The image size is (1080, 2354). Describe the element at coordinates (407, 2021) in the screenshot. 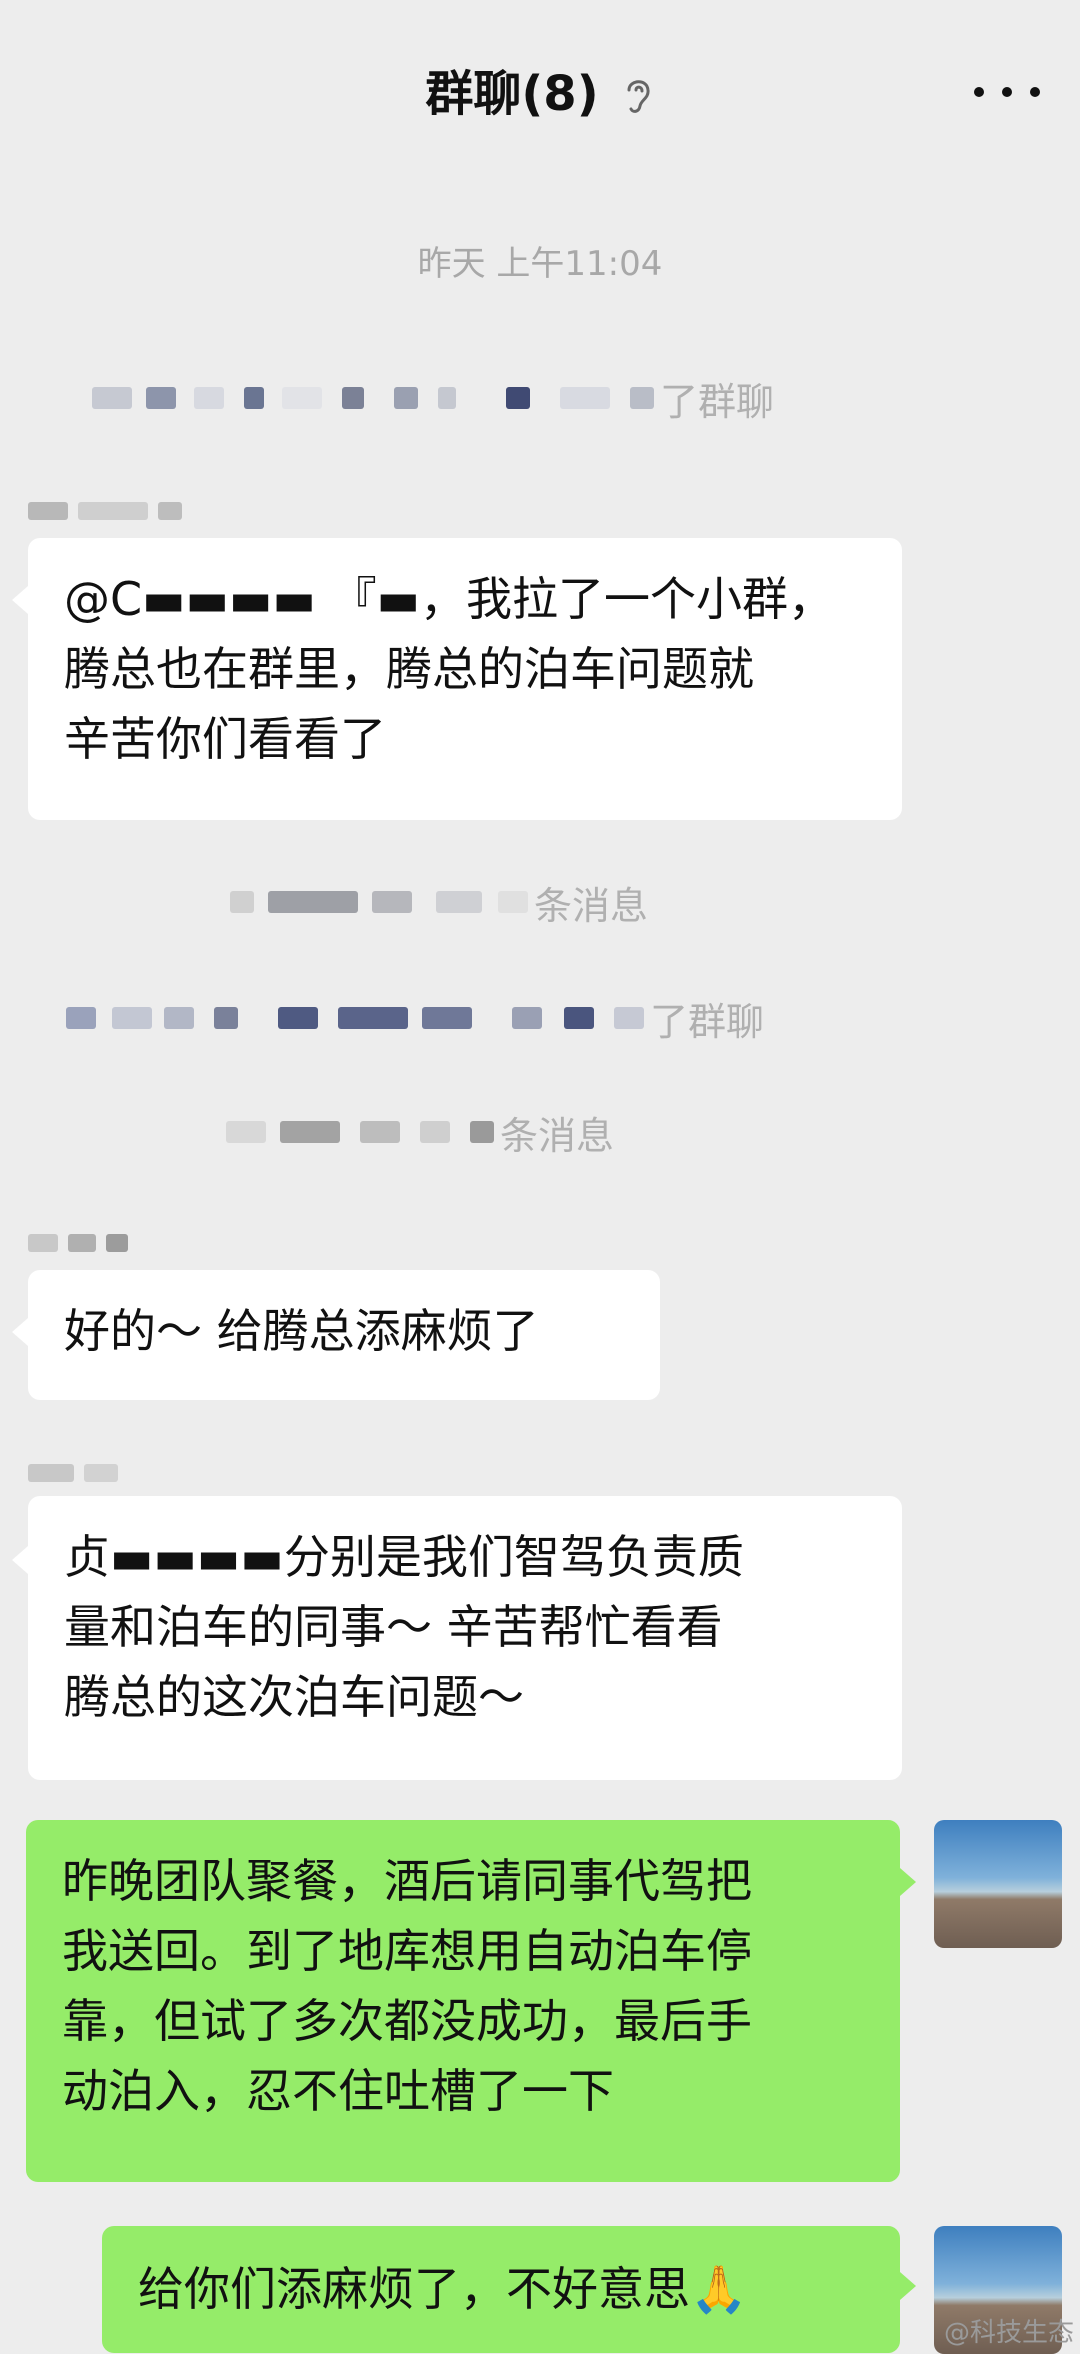

I see `message-line: 靠，但试了多次都没成功，最后手` at that location.